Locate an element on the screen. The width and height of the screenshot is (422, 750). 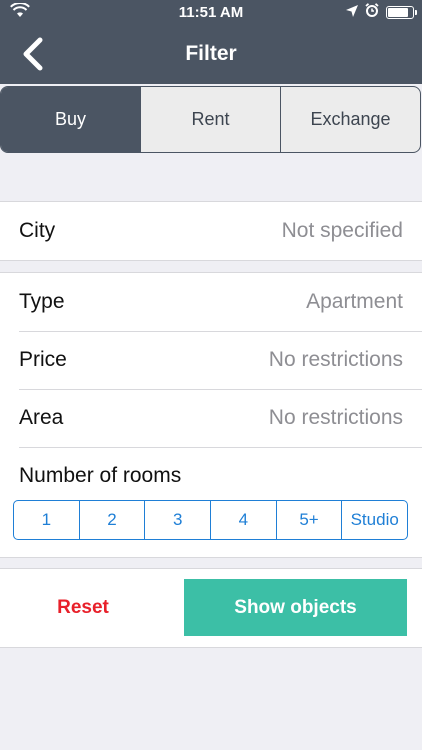
segment-rent: Rent is located at coordinates (210, 119).